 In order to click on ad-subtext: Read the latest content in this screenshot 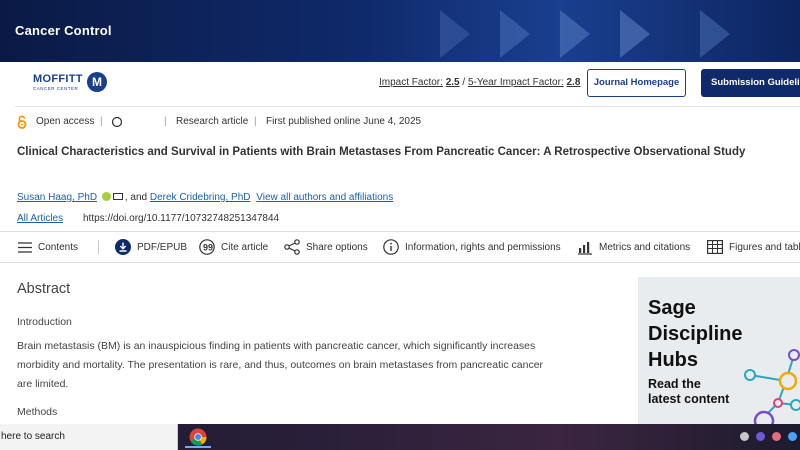, I will do `click(688, 392)`.